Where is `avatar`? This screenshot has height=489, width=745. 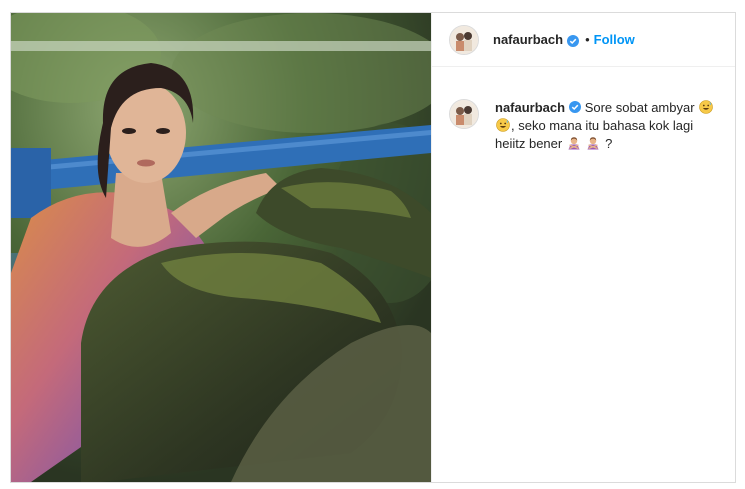
avatar is located at coordinates (464, 39).